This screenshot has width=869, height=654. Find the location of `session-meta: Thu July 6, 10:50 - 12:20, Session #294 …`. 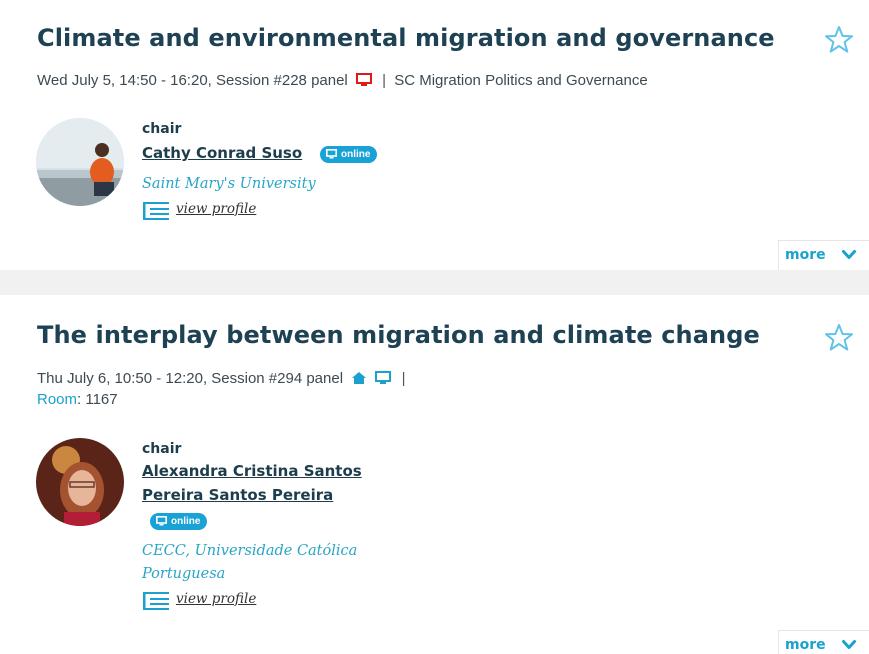

session-meta: Thu July 6, 10:50 - 12:20, Session #294 … is located at coordinates (223, 378).